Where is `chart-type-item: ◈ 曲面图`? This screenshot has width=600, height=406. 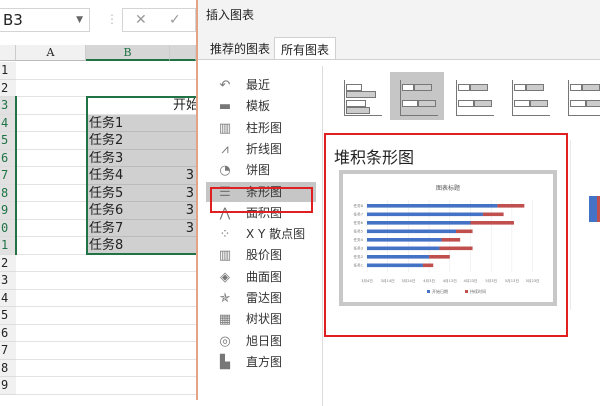
chart-type-item: ◈ 曲面图 is located at coordinates (261, 277).